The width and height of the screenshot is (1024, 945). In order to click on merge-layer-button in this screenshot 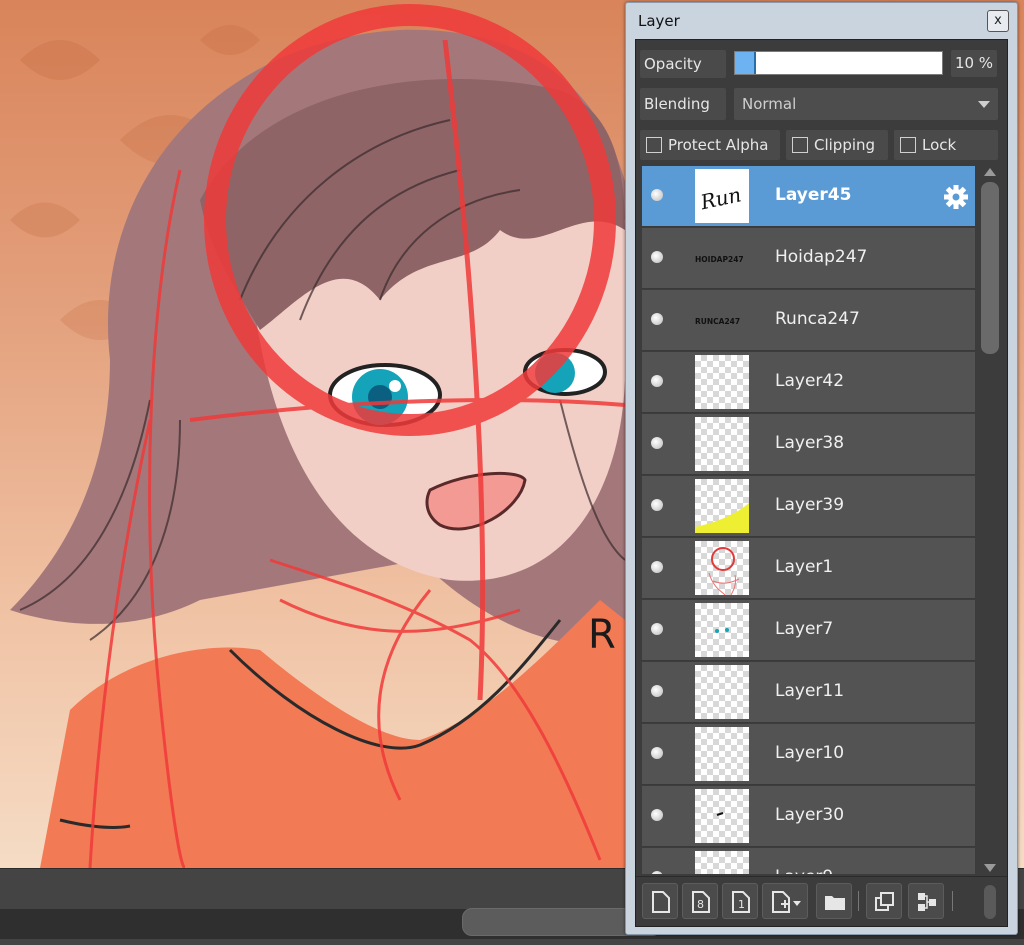, I will do `click(926, 901)`.